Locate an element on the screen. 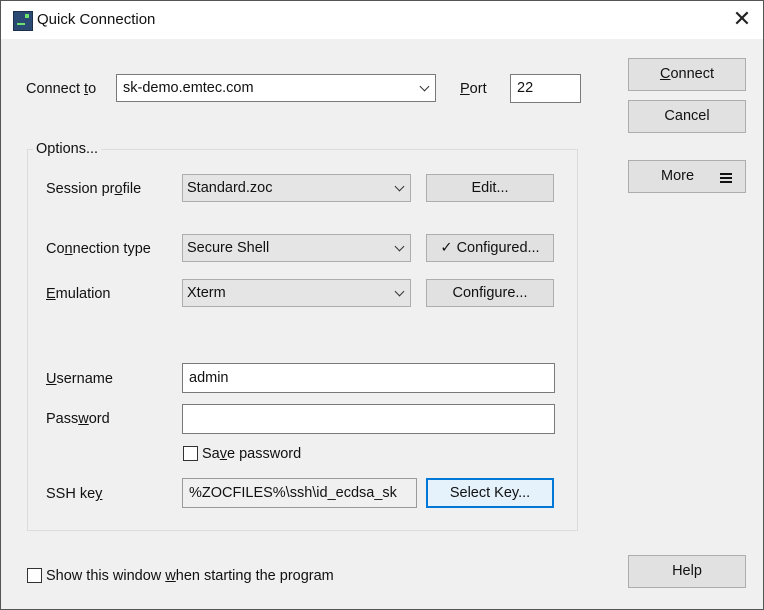 This screenshot has height=610, width=764. password-field is located at coordinates (368, 419).